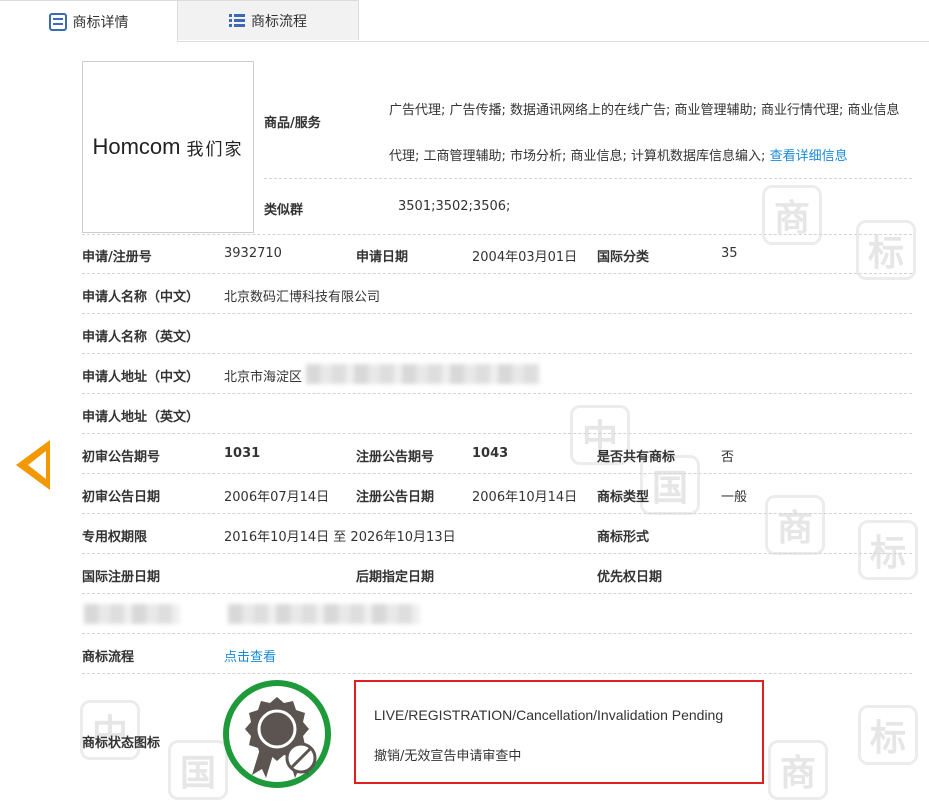 This screenshot has width=929, height=804. Describe the element at coordinates (215, 149) in the screenshot. I see `logo-text-cn: 我们家` at that location.